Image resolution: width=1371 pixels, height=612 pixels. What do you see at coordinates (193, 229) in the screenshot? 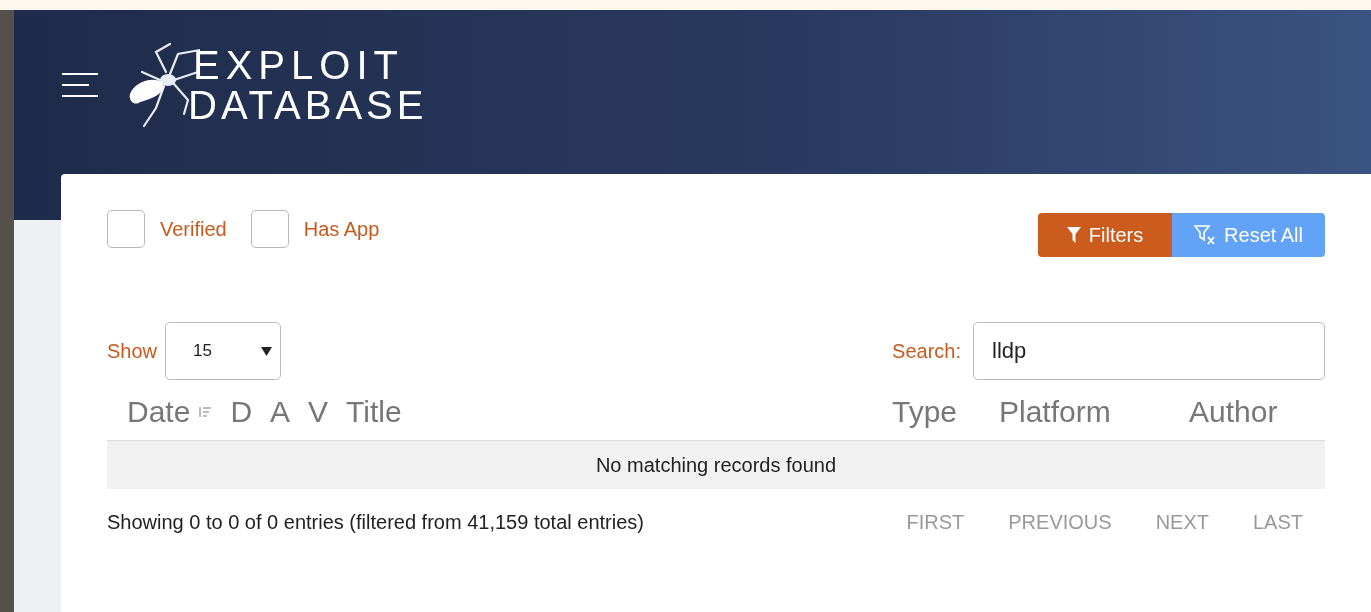
I see `checkbox-label: Verified` at bounding box center [193, 229].